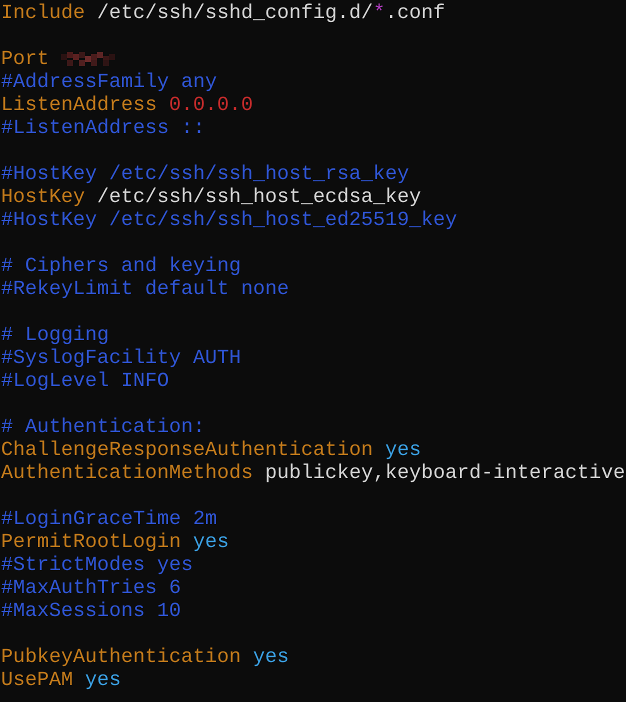 The image size is (626, 702). Describe the element at coordinates (145, 657) in the screenshot. I see `code-line: PubkeyAuthentication yes` at that location.